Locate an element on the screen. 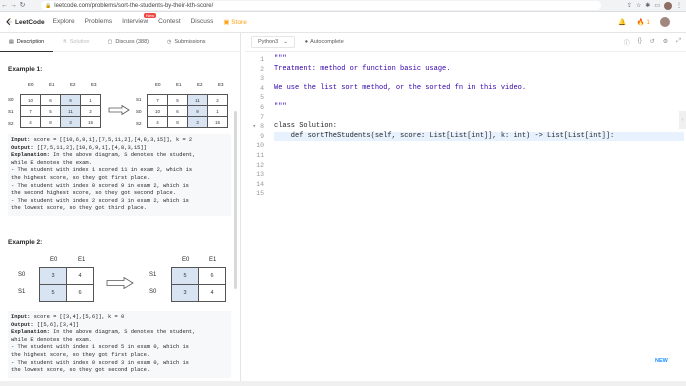 The height and width of the screenshot is (386, 686). language-select: Python3 ⌄ is located at coordinates (273, 42).